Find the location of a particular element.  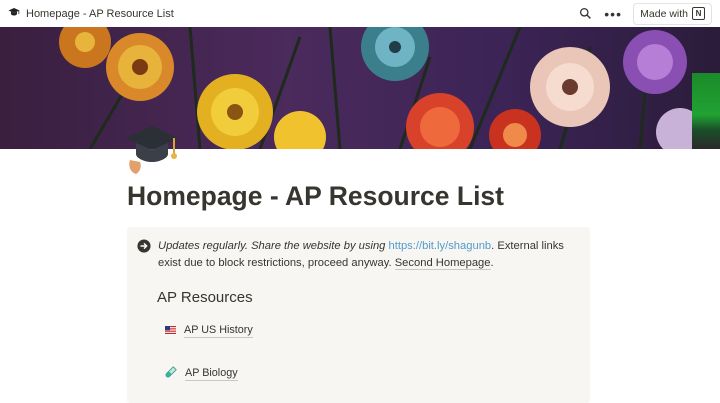

us-flag-icon is located at coordinates (170, 331).